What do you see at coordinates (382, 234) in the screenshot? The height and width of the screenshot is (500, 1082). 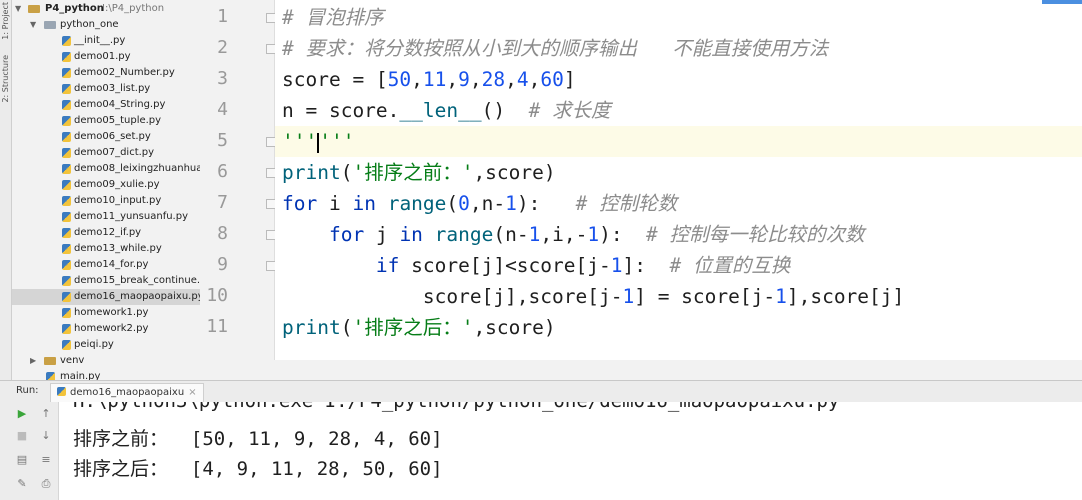 I see `code-token: j` at bounding box center [382, 234].